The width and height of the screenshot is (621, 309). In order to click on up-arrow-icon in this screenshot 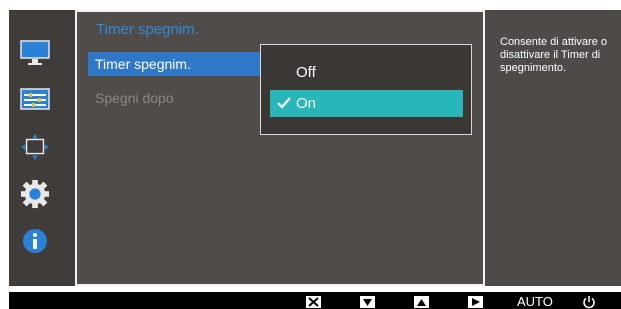, I will do `click(421, 302)`.